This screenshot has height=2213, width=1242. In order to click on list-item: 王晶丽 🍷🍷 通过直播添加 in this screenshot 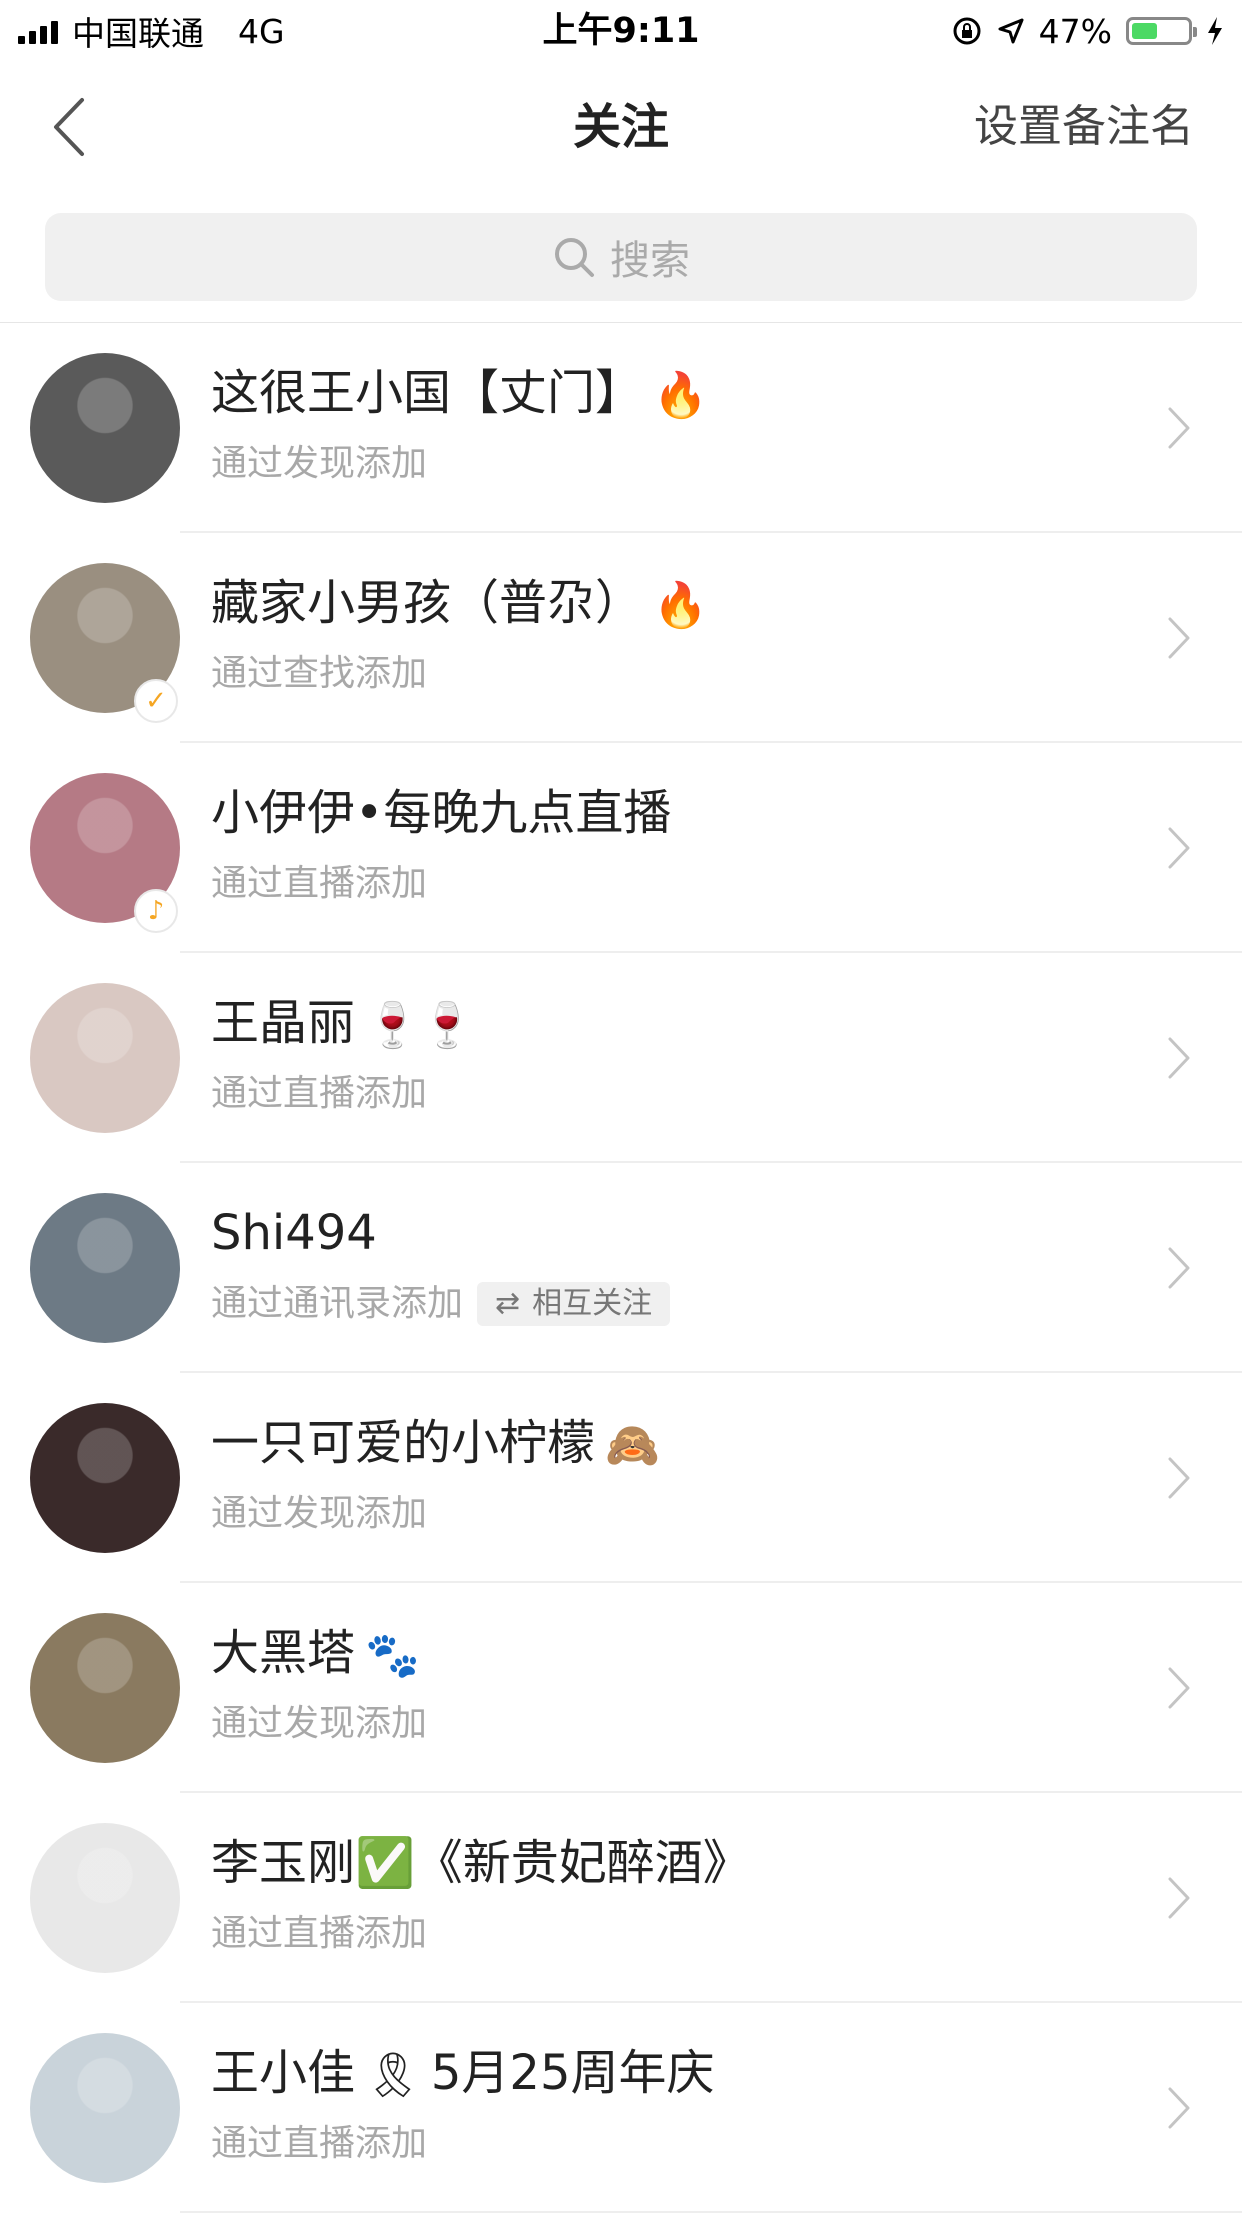, I will do `click(621, 1058)`.